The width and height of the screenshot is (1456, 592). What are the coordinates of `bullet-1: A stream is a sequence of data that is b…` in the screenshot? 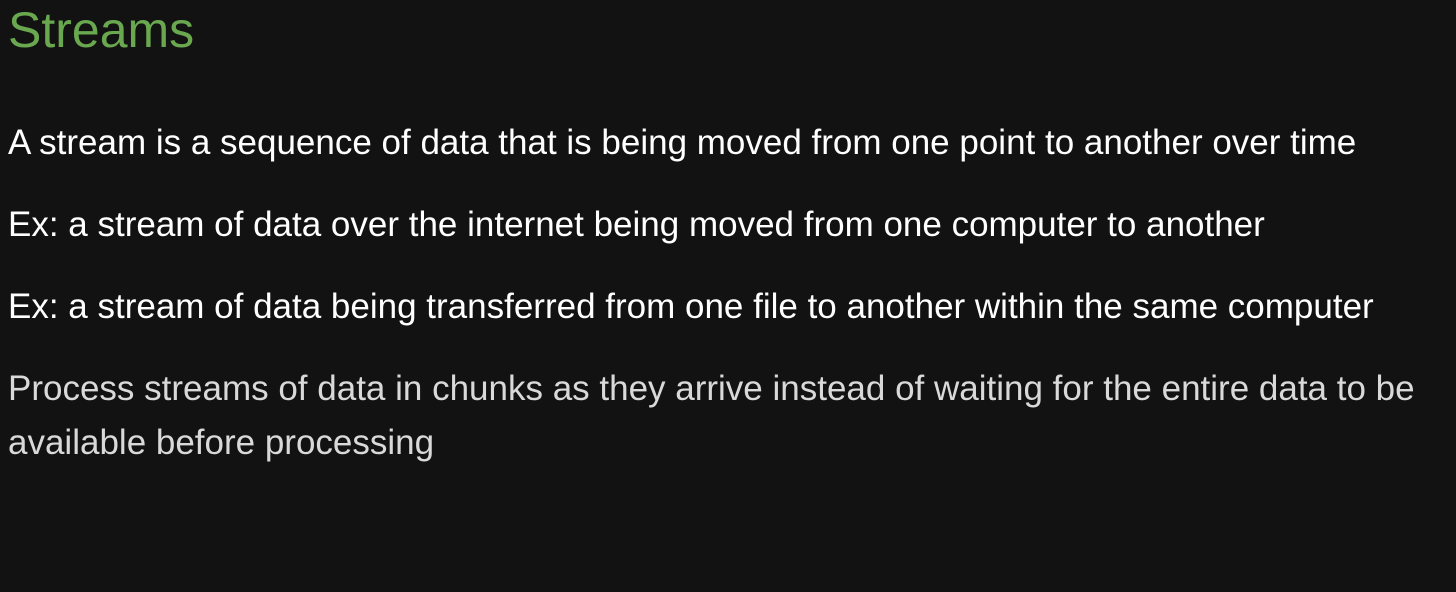 It's located at (682, 142).